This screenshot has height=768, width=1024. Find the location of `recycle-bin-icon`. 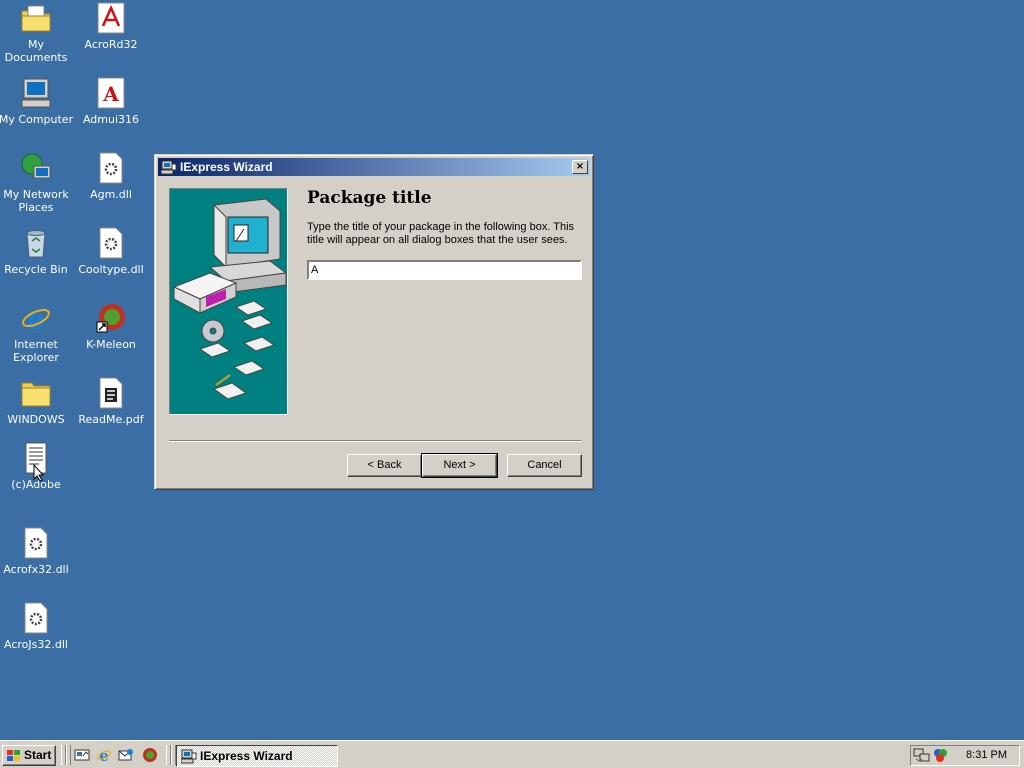

recycle-bin-icon is located at coordinates (36, 244).